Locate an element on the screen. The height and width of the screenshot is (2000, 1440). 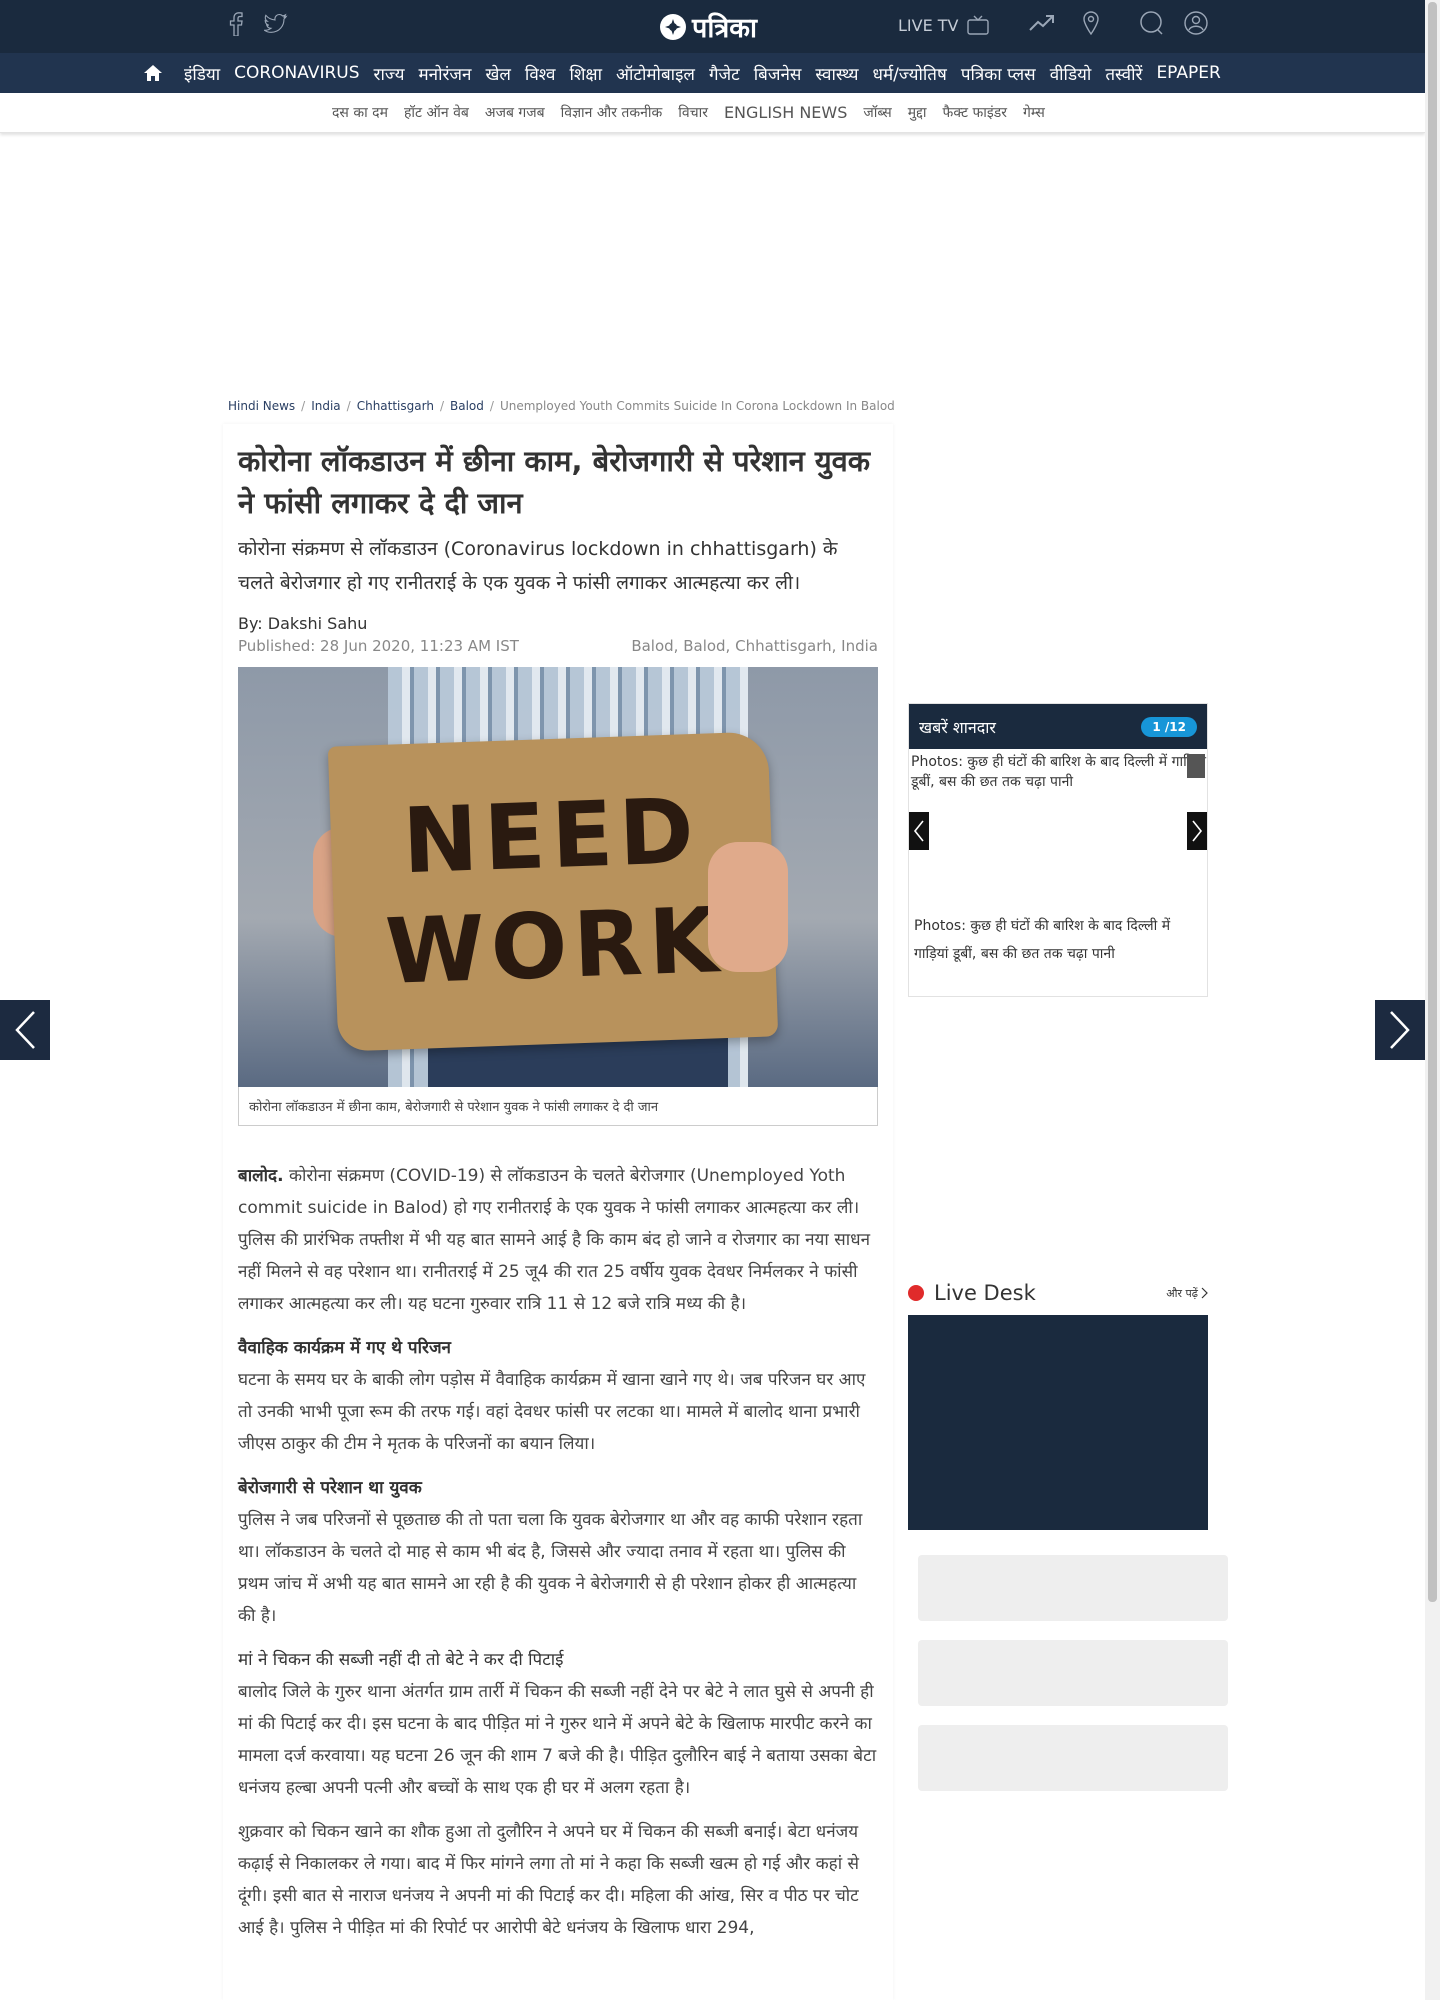
trending-icon is located at coordinates (1041, 25).